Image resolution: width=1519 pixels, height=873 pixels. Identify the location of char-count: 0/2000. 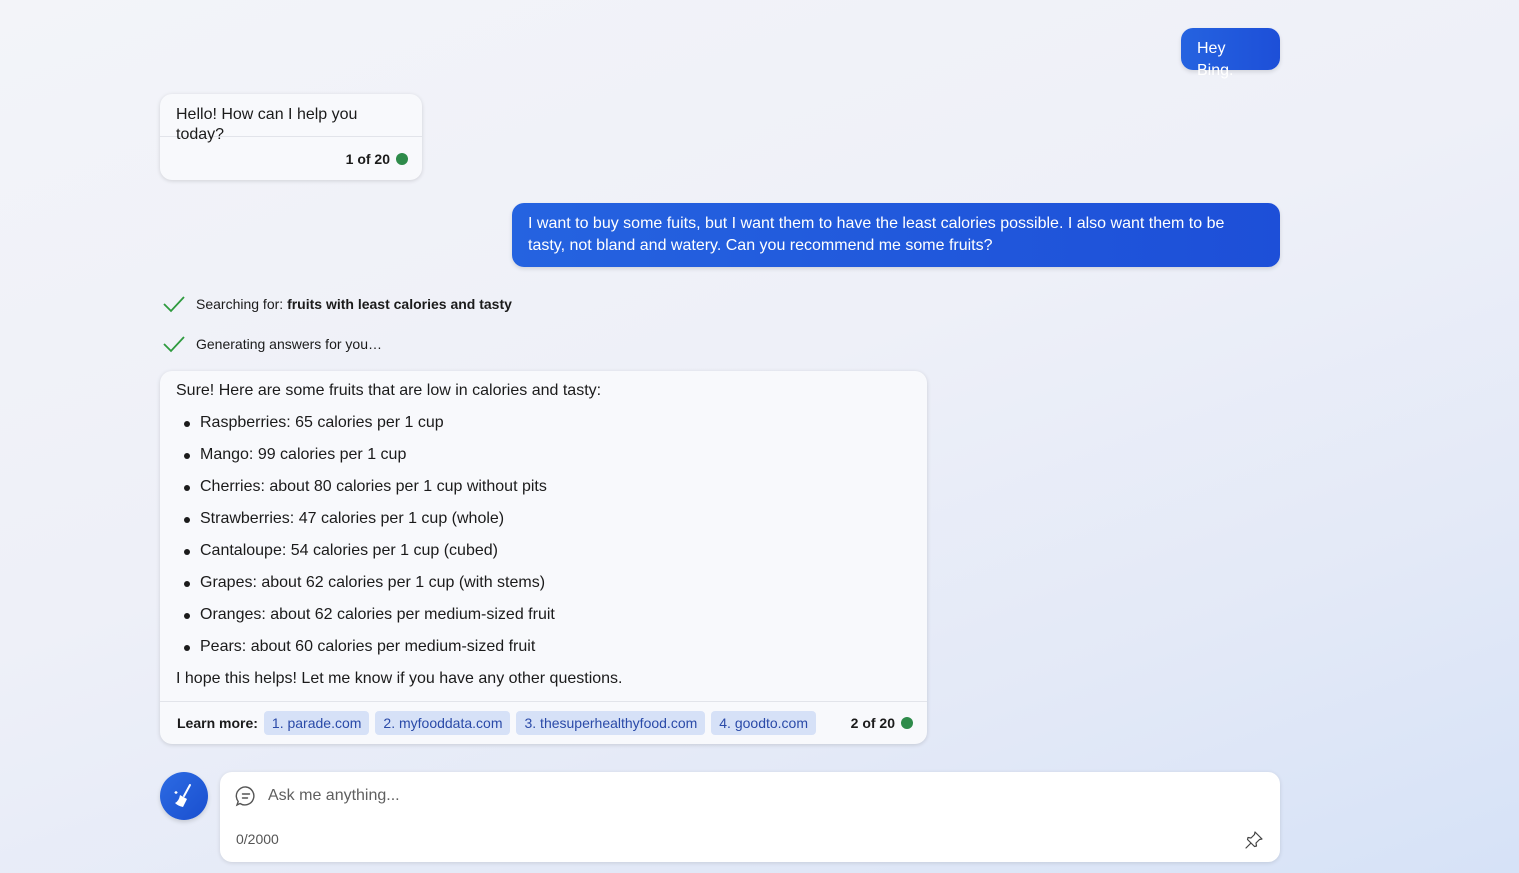
(257, 839).